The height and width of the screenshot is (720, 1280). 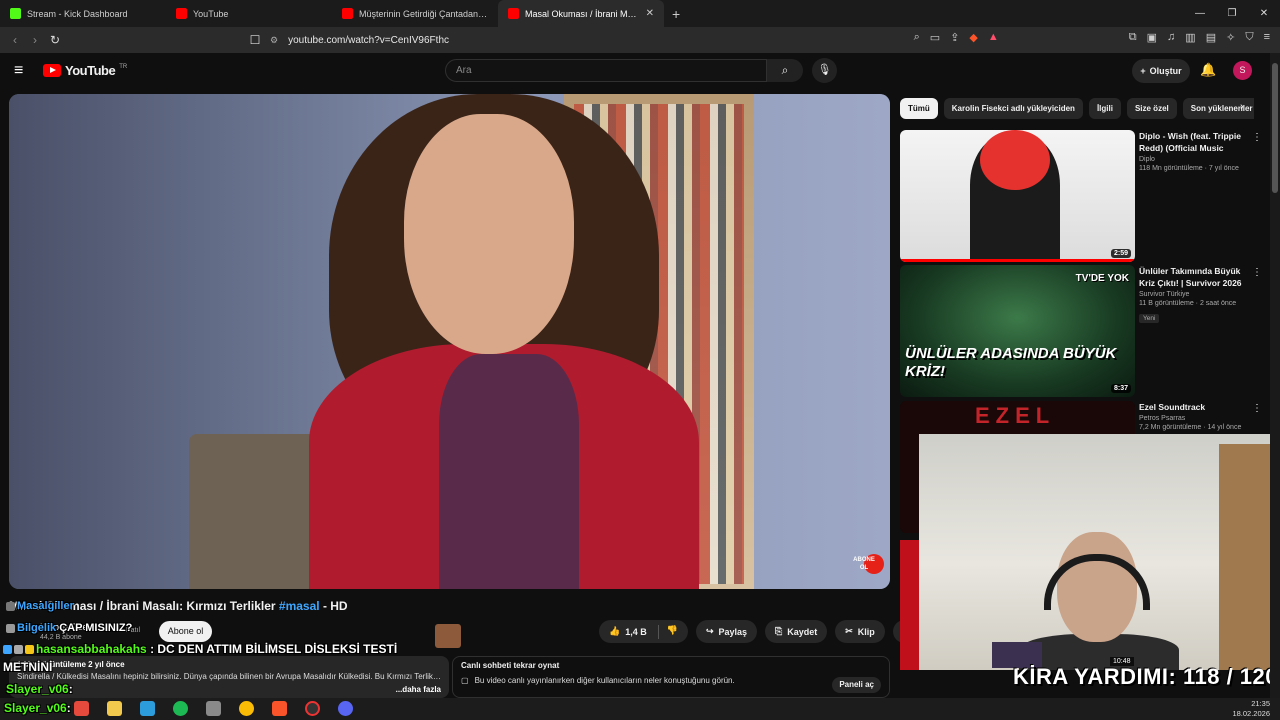 I want to click on clip-button: ✂ Klip, so click(x=860, y=631).